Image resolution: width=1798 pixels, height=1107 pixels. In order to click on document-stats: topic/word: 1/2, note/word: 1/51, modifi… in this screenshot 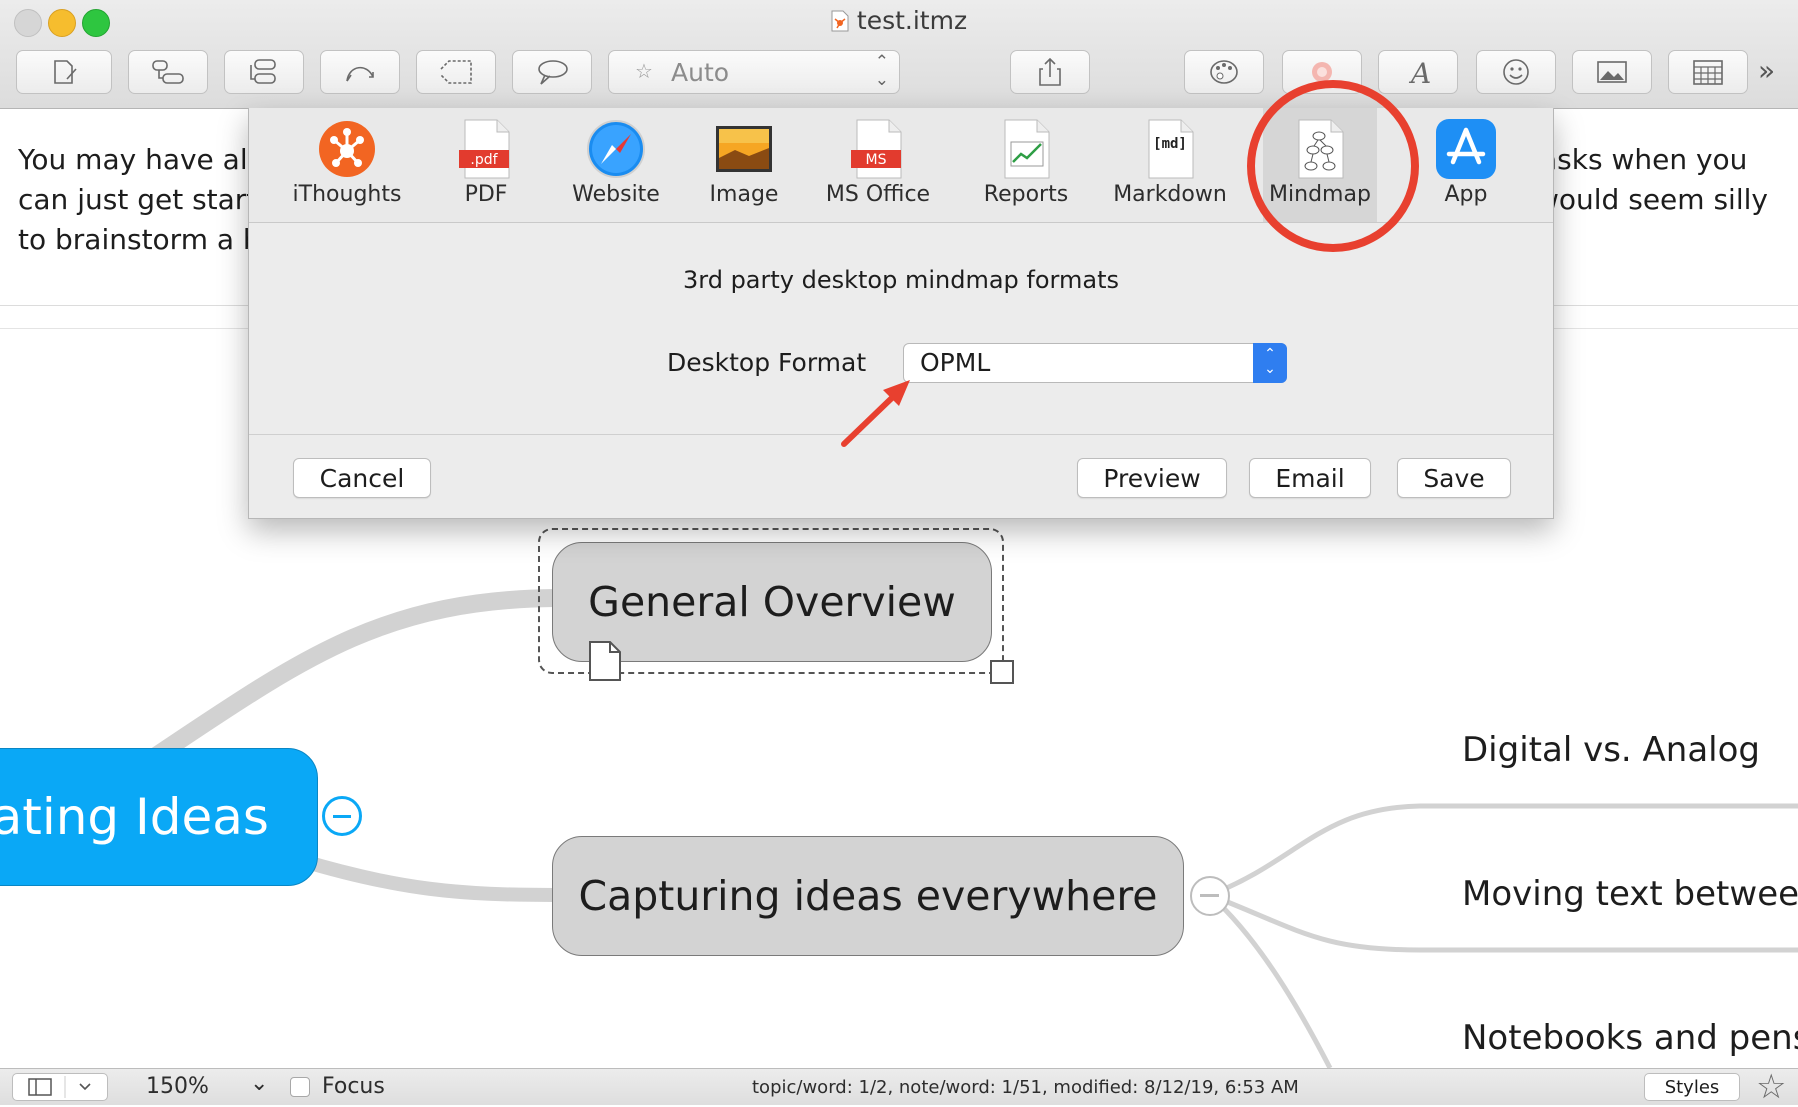, I will do `click(1025, 1087)`.